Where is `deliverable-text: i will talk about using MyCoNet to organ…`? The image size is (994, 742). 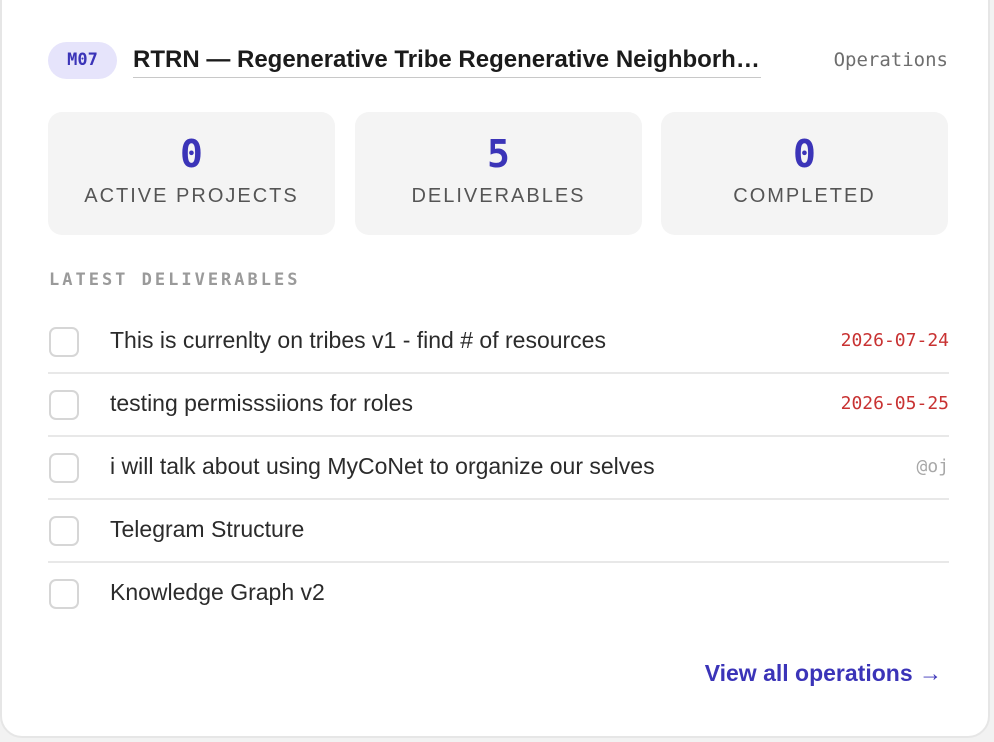
deliverable-text: i will talk about using MyCoNet to organ… is located at coordinates (382, 466).